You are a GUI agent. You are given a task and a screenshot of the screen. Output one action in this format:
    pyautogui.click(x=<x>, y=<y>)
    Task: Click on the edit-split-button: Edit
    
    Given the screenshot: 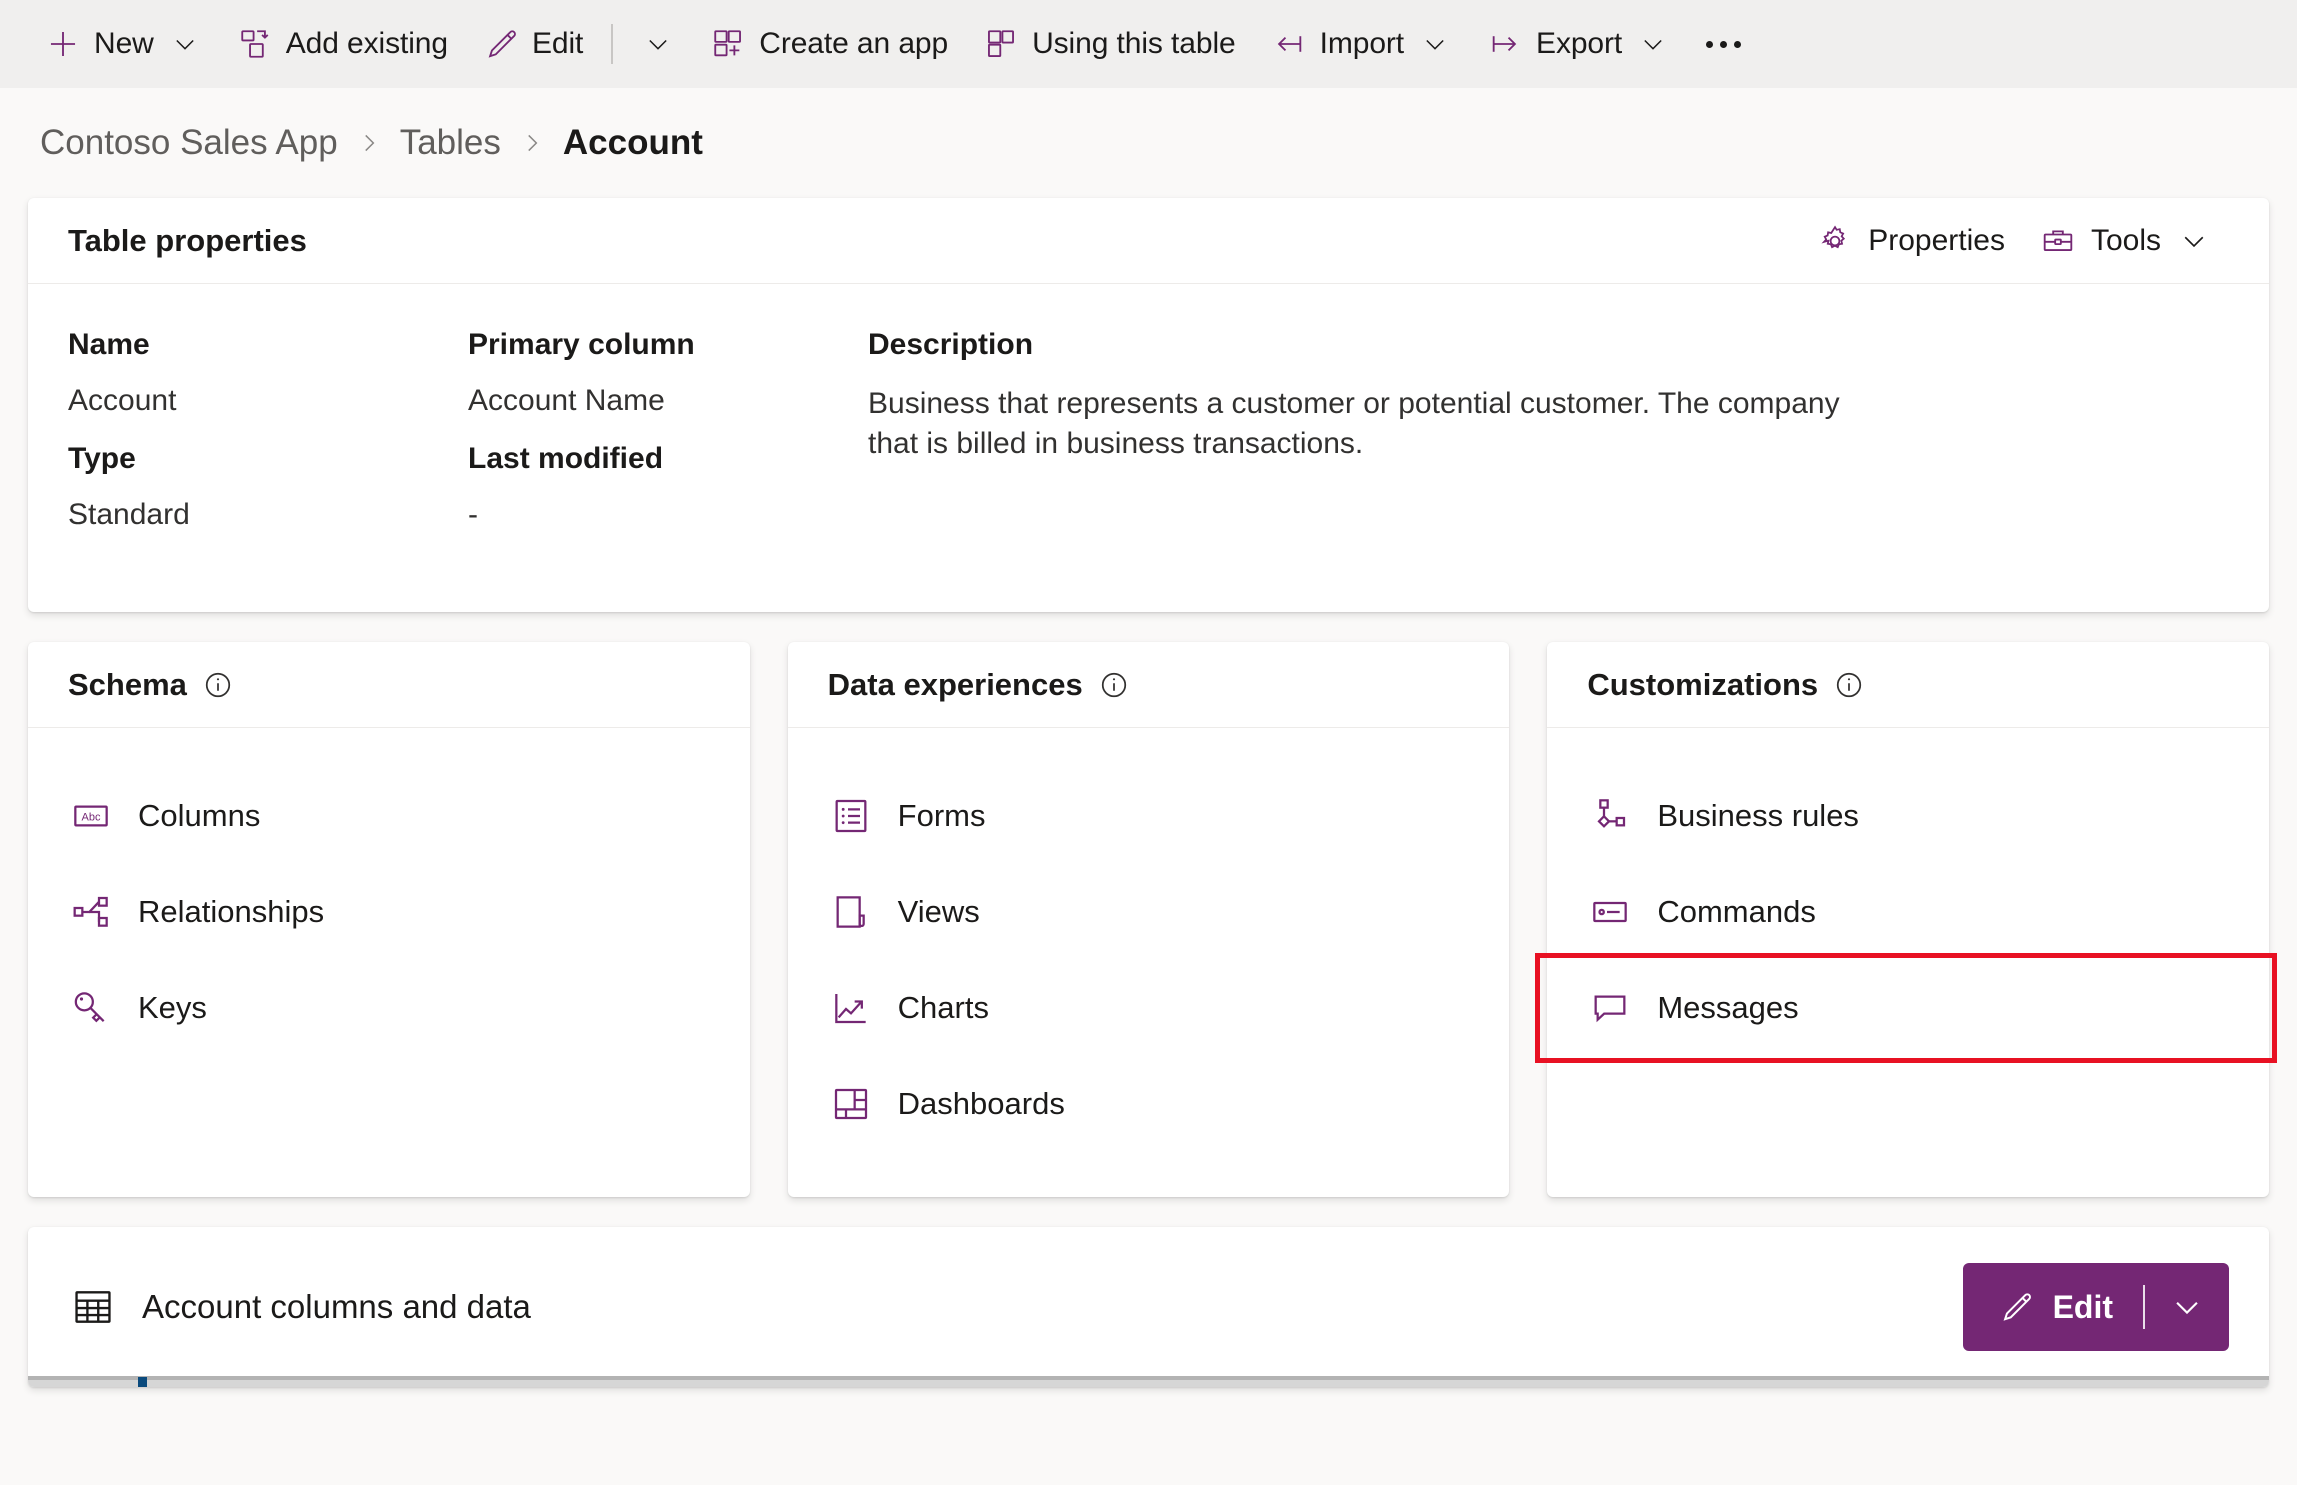 What is the action you would take?
    pyautogui.click(x=2095, y=1307)
    